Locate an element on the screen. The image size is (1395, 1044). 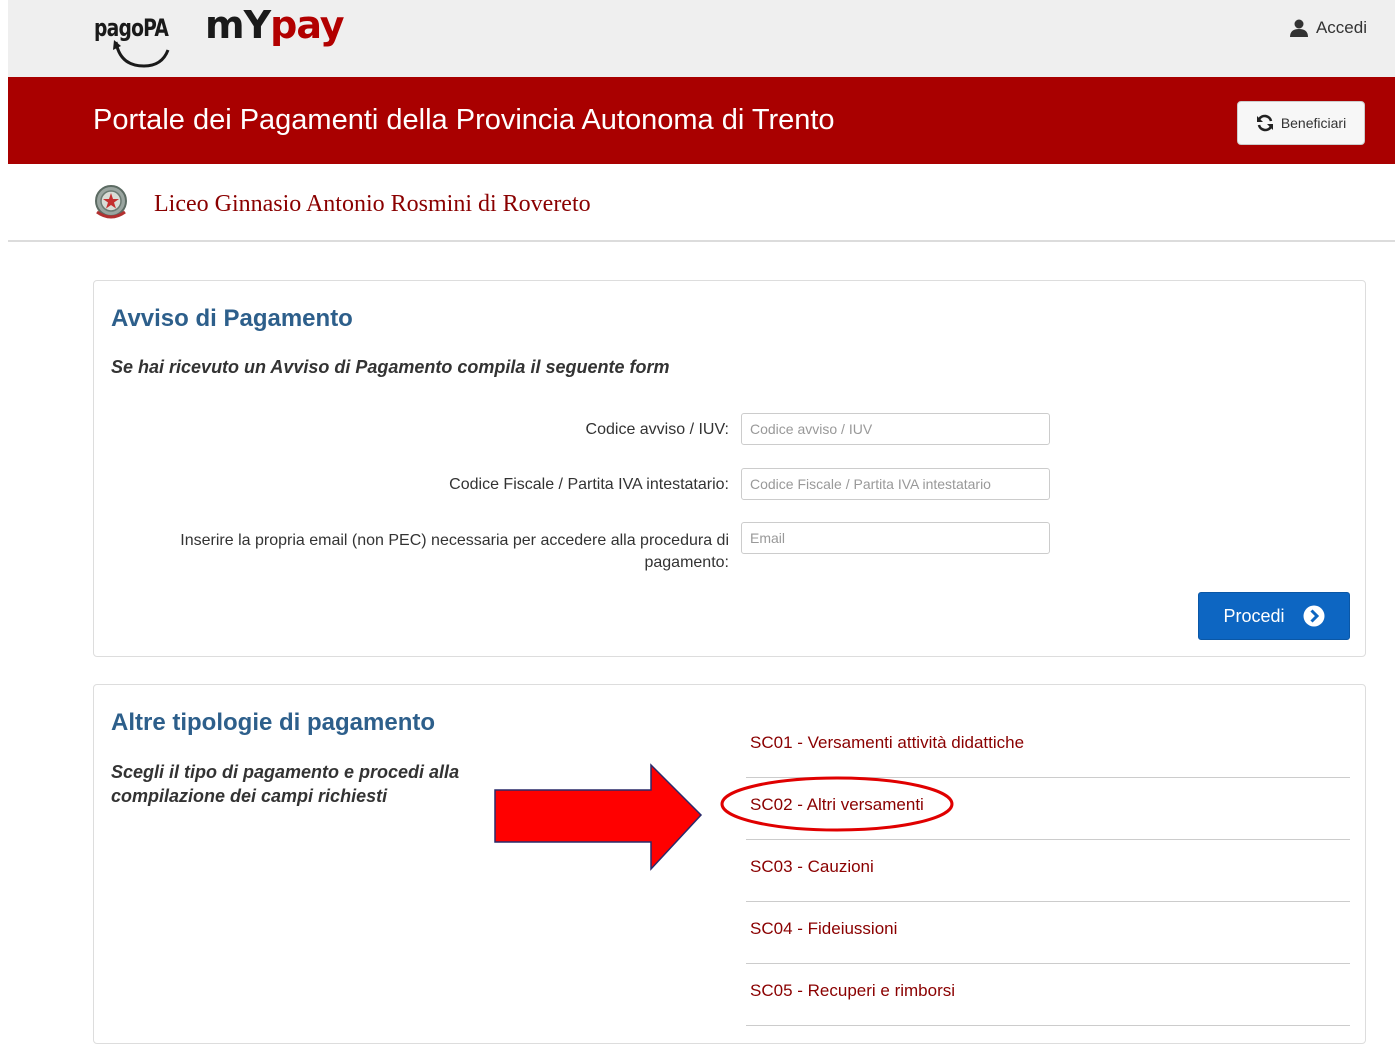
pagopa-swoosh-icon is located at coordinates (141, 54).